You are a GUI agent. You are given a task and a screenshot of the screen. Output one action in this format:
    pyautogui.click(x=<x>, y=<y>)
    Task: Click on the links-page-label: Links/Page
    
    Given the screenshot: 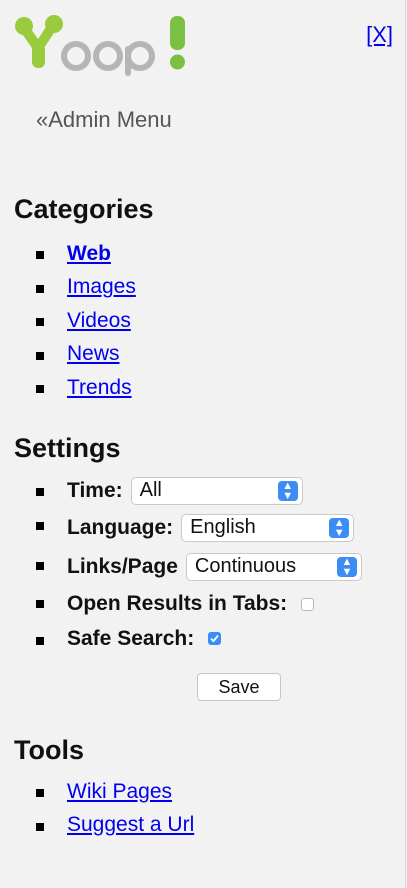 What is the action you would take?
    pyautogui.click(x=122, y=566)
    